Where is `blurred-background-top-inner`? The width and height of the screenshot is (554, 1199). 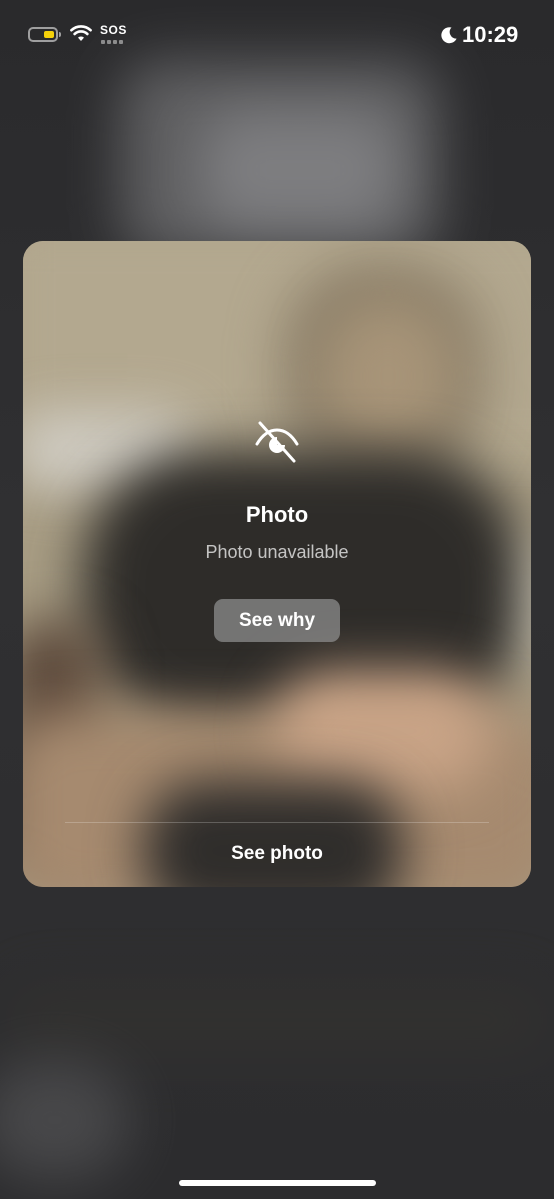
blurred-background-top-inner is located at coordinates (300, 170).